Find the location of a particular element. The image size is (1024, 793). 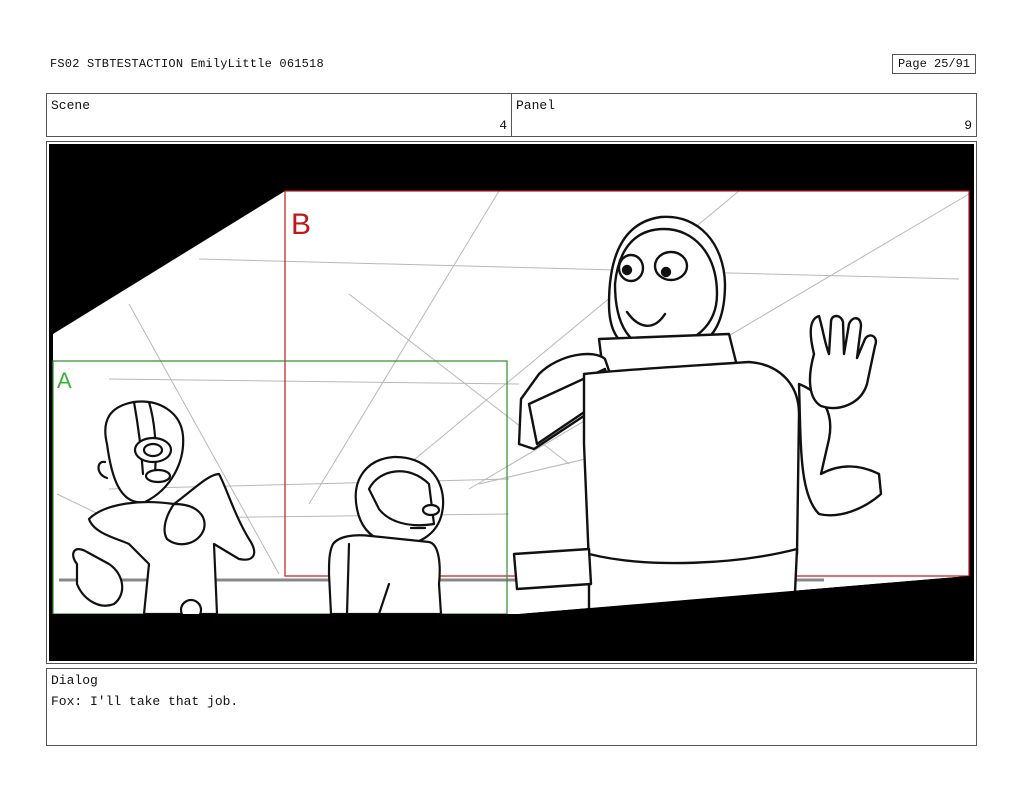

dialog-text: Fox: I'll take that job. is located at coordinates (145, 701).